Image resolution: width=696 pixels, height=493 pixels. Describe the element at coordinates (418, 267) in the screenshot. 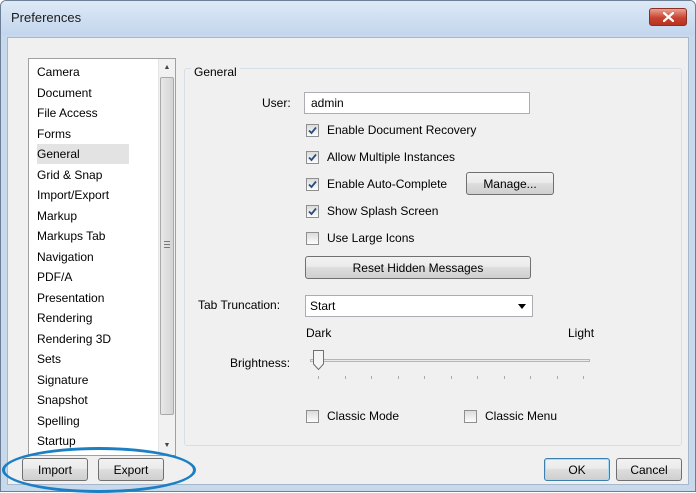

I see `reset-hidden-messages-button: Reset Hidden Messages` at that location.